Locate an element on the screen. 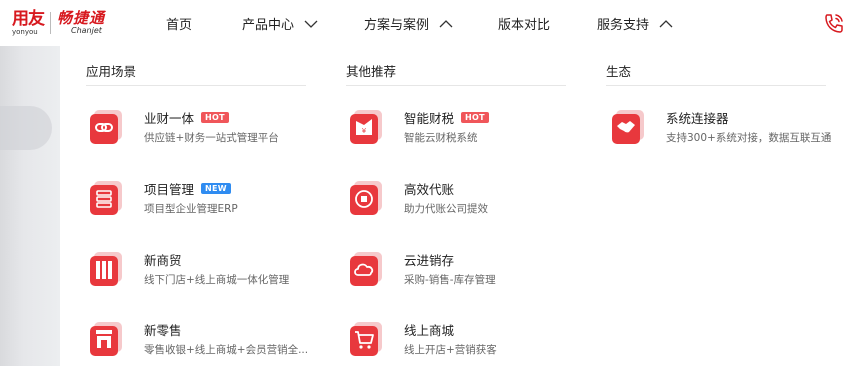 The width and height of the screenshot is (850, 366). menu-item-ecosystem: 系统连接器 支持300+系统对接，数据互联互通 is located at coordinates (725, 129).